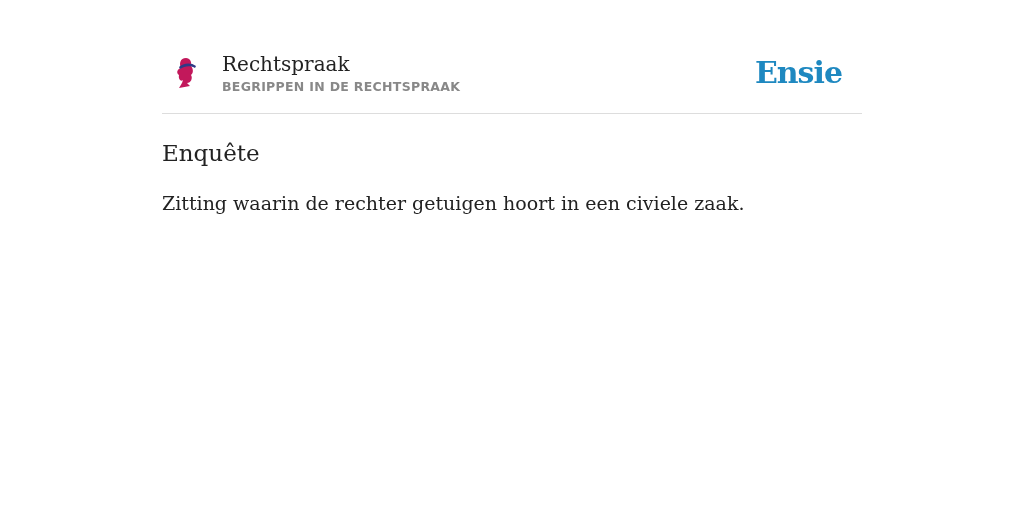 Image resolution: width=1024 pixels, height=512 pixels. Describe the element at coordinates (488, 64) in the screenshot. I see `site-title: Rechtspraak` at that location.